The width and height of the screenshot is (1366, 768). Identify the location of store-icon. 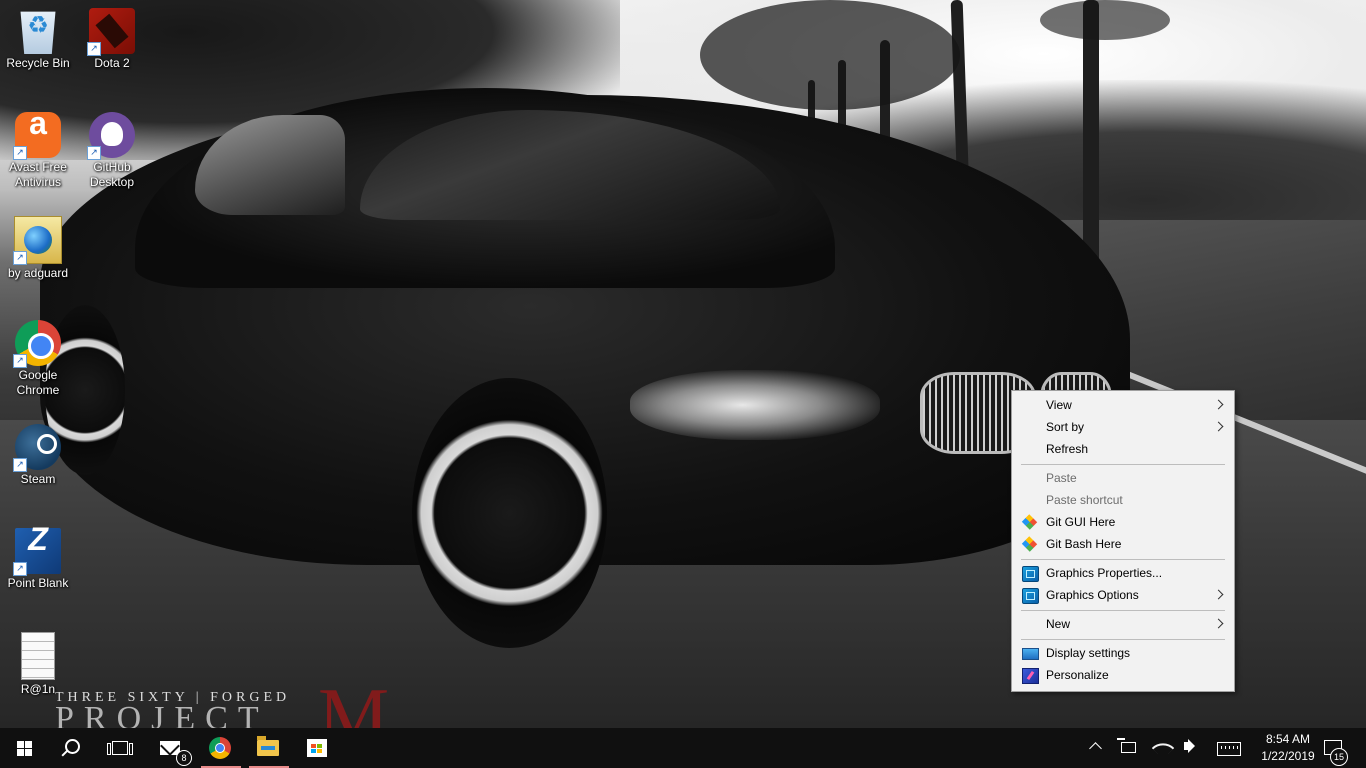
(317, 748).